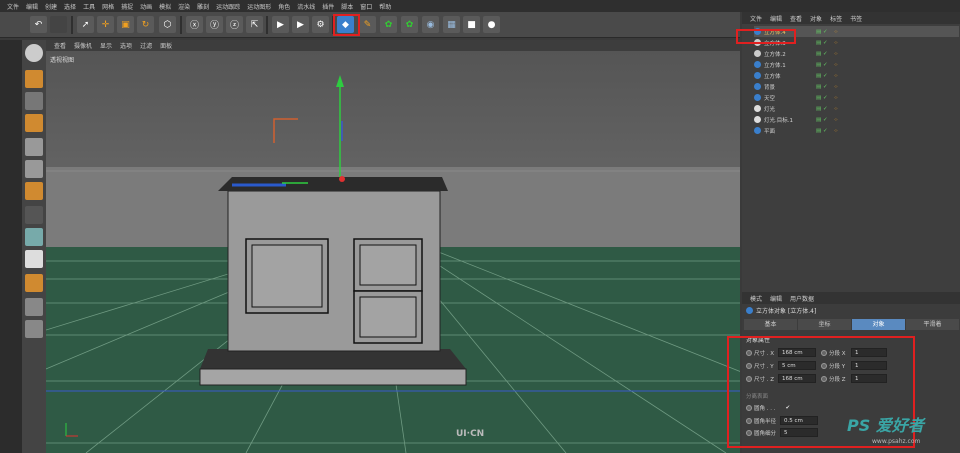  Describe the element at coordinates (34, 169) in the screenshot. I see `edges-mode-icon` at that location.